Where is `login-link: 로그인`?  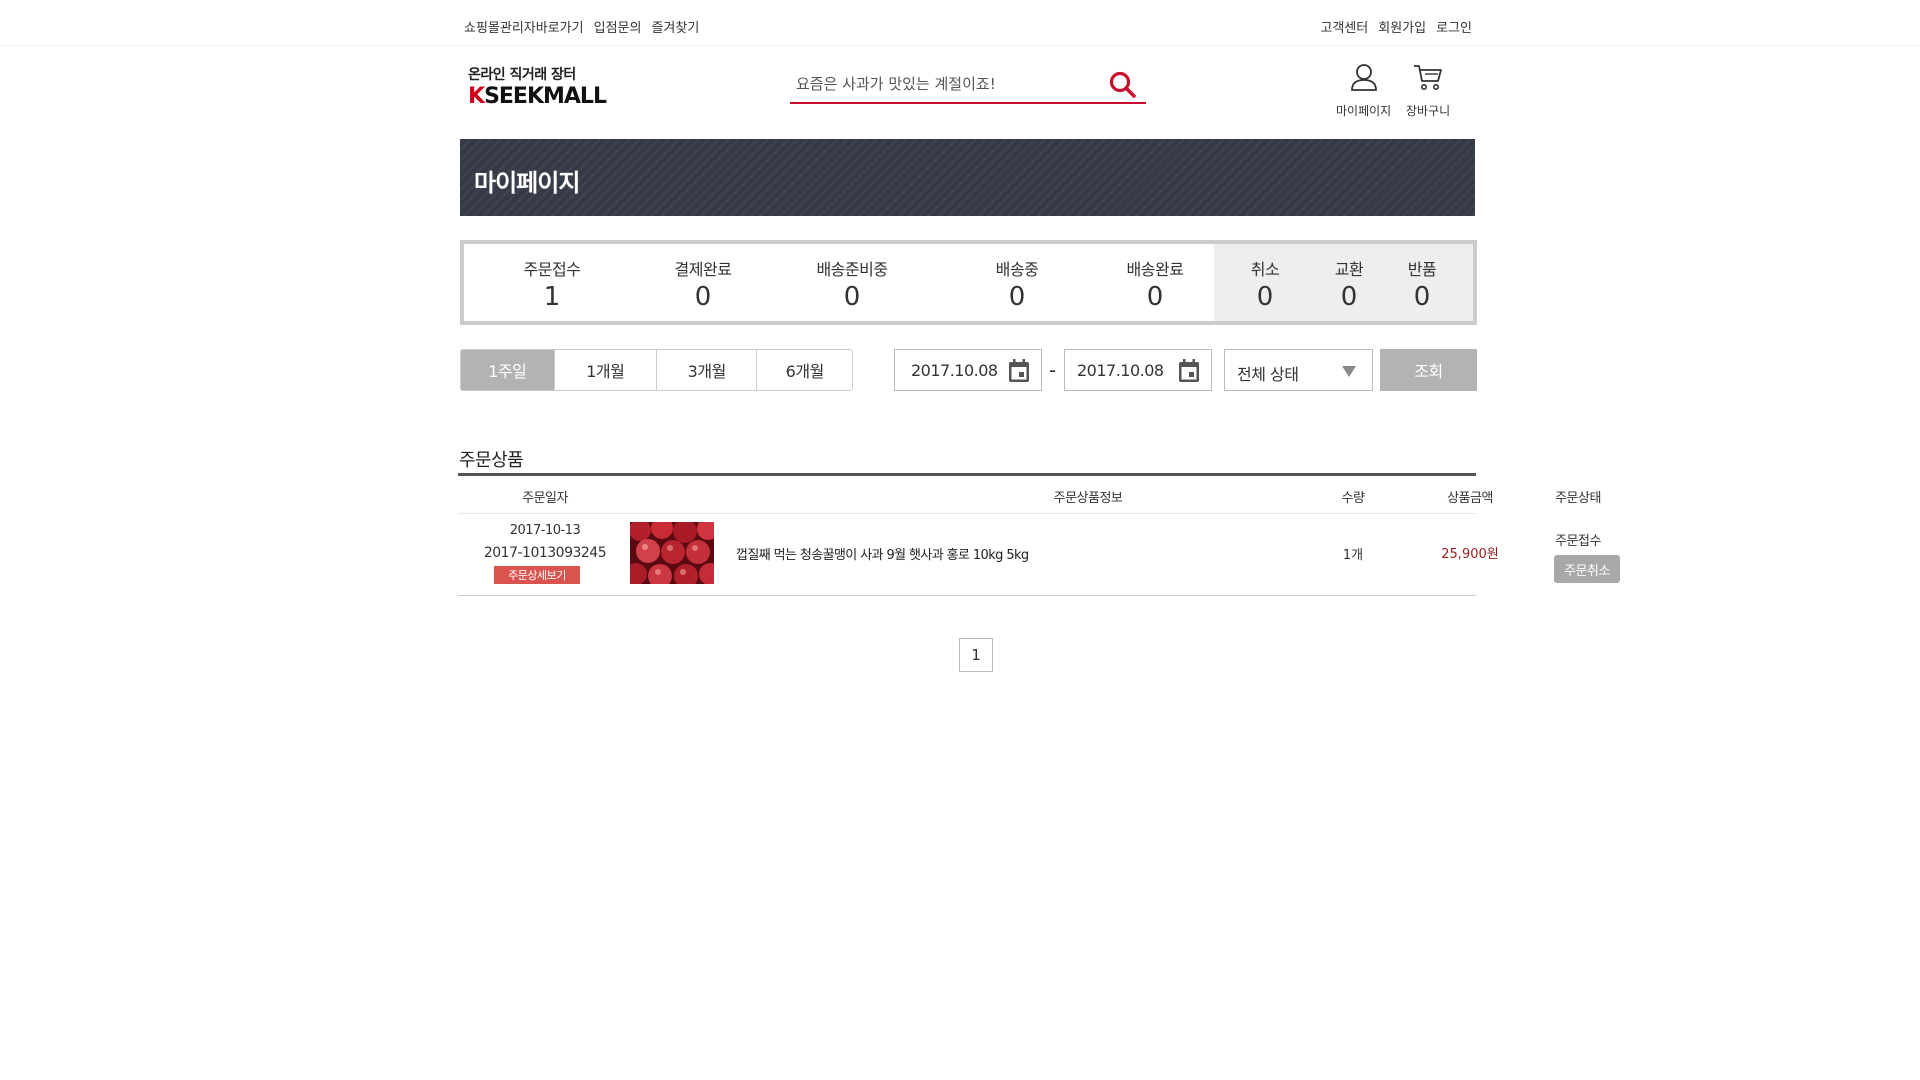 login-link: 로그인 is located at coordinates (1454, 26).